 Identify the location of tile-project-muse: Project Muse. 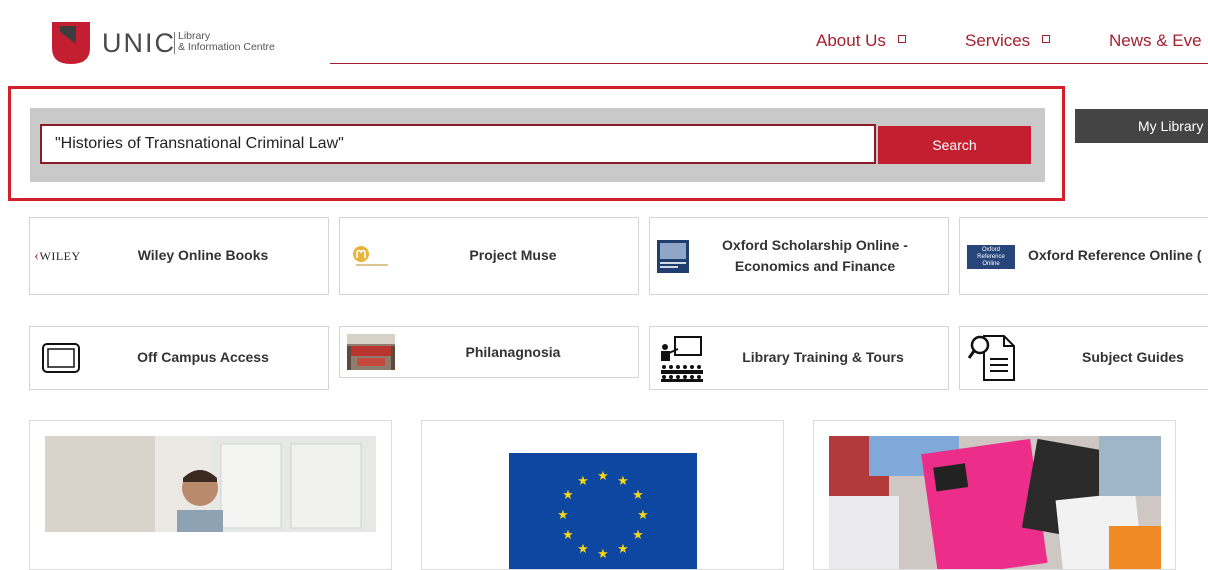
(489, 256).